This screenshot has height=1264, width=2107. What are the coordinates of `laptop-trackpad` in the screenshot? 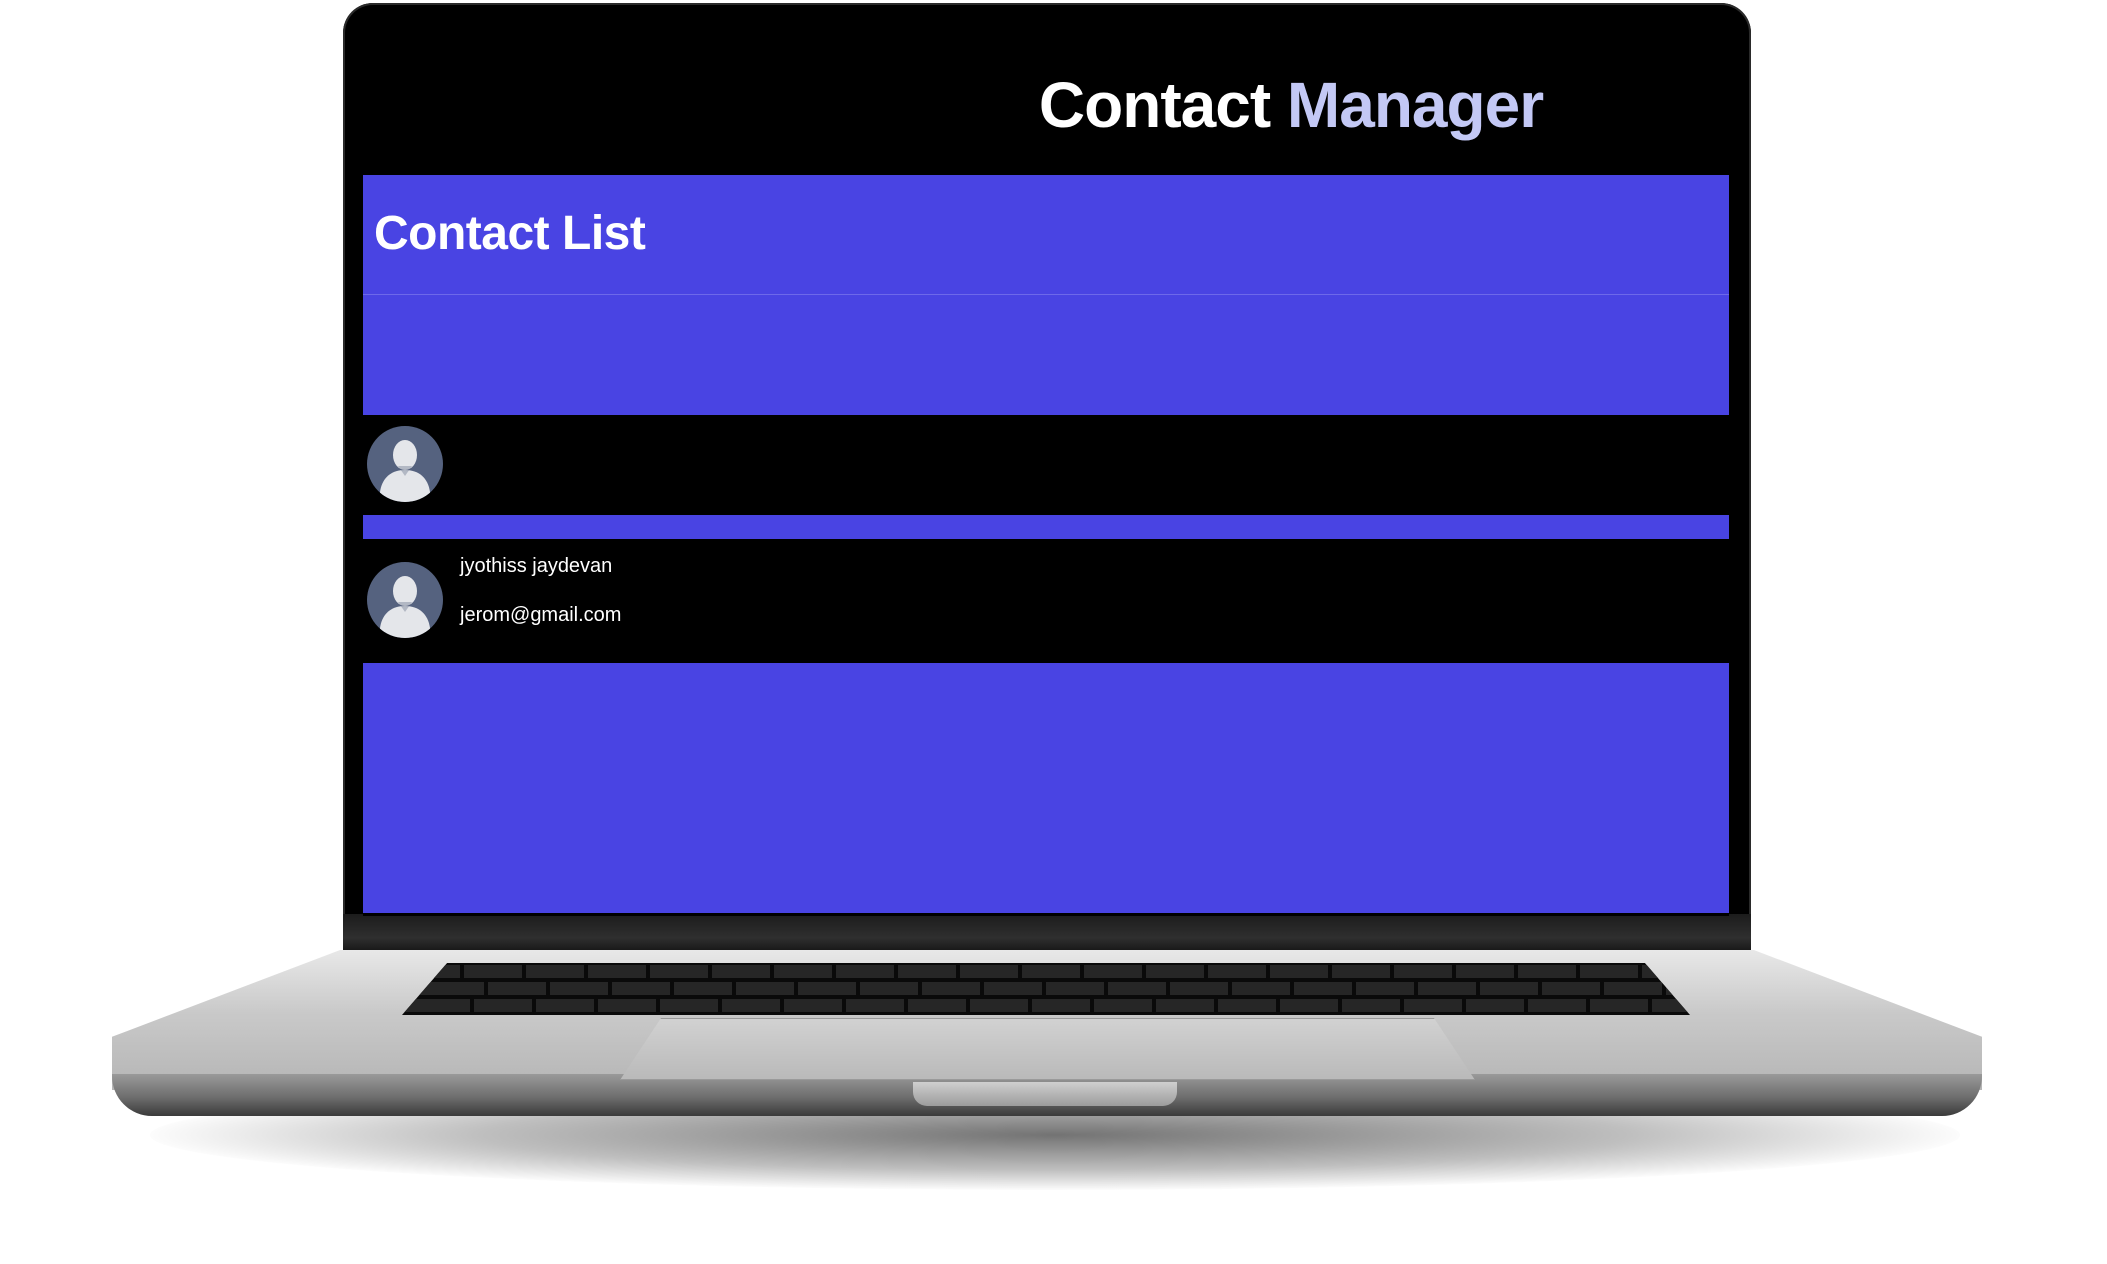 It's located at (1047, 1049).